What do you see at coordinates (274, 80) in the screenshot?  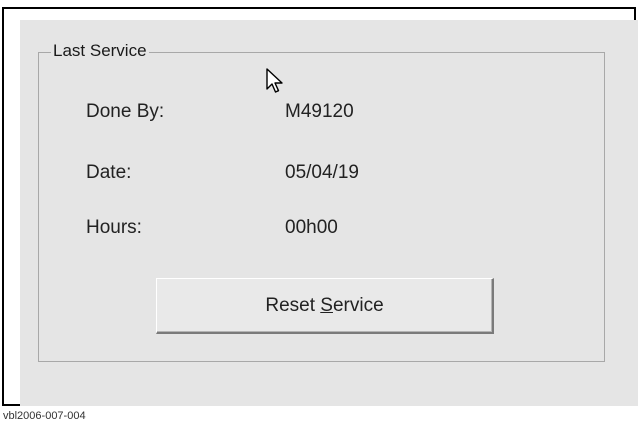 I see `mouse-pointer-icon` at bounding box center [274, 80].